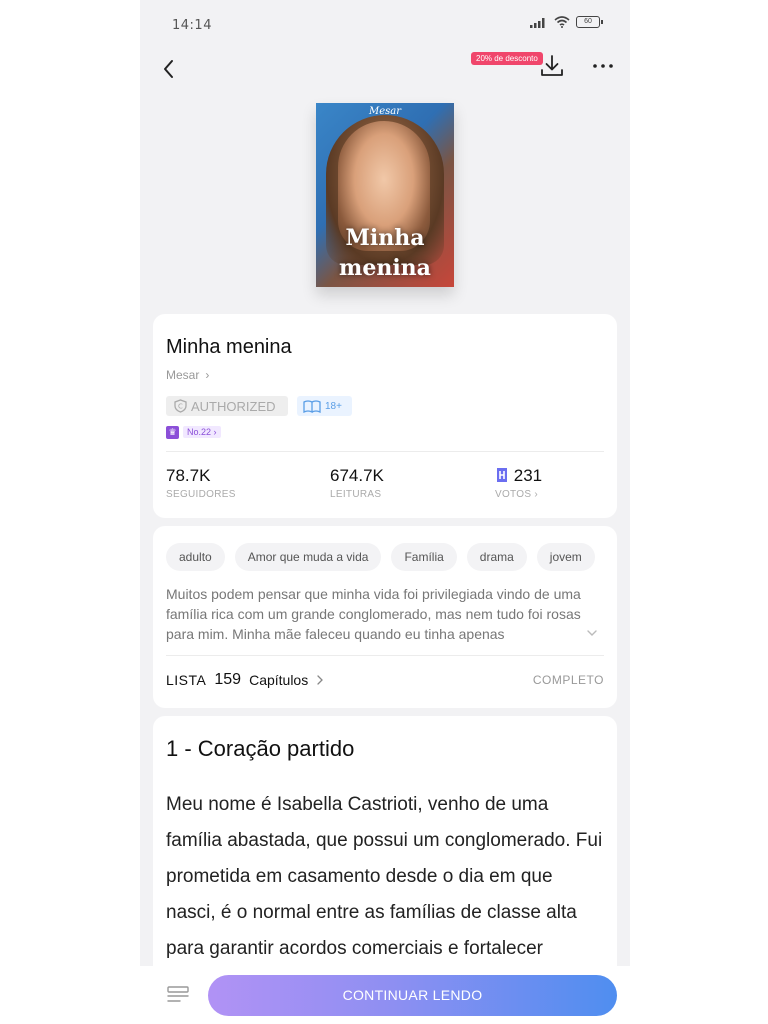 Image resolution: width=768 pixels, height=1024 pixels. I want to click on stat-followers: 78.7K SEGUIDORES, so click(201, 483).